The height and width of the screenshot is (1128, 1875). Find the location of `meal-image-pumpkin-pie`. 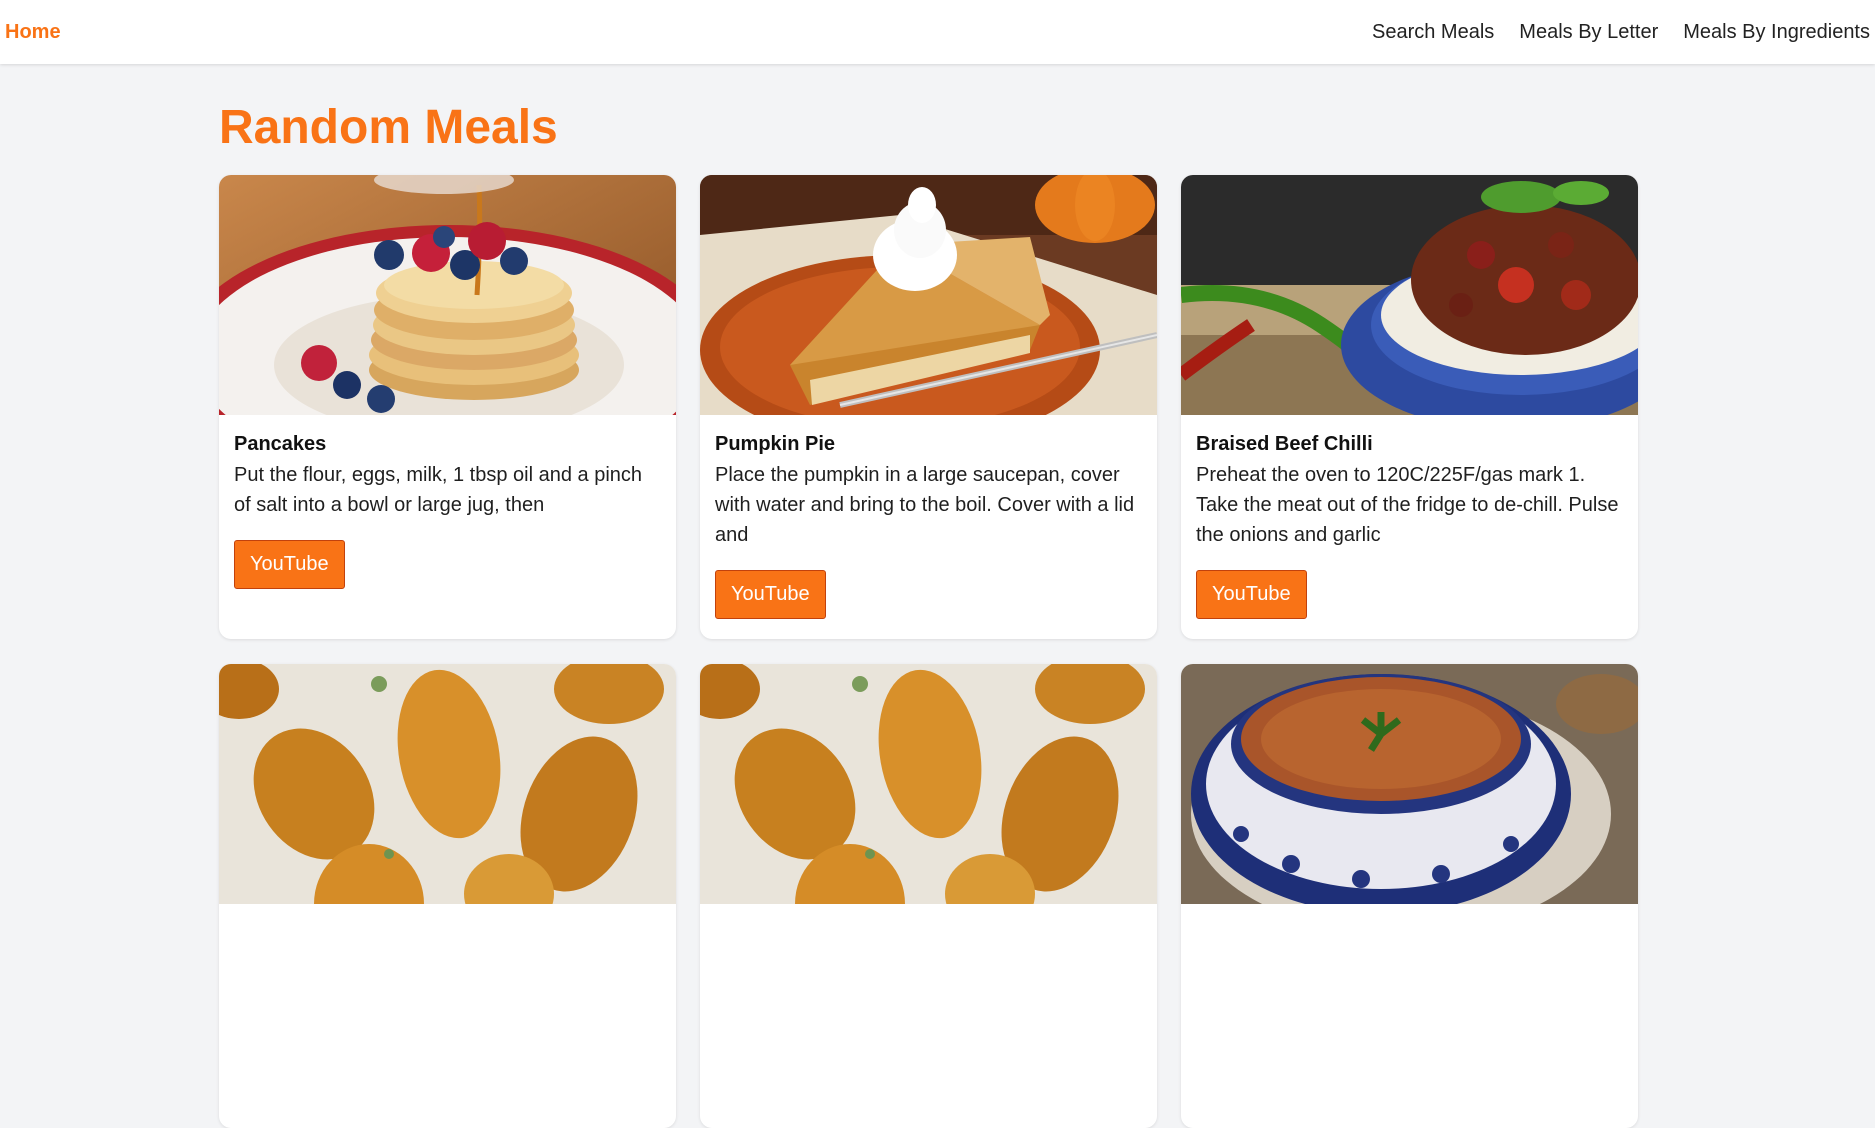

meal-image-pumpkin-pie is located at coordinates (928, 295).